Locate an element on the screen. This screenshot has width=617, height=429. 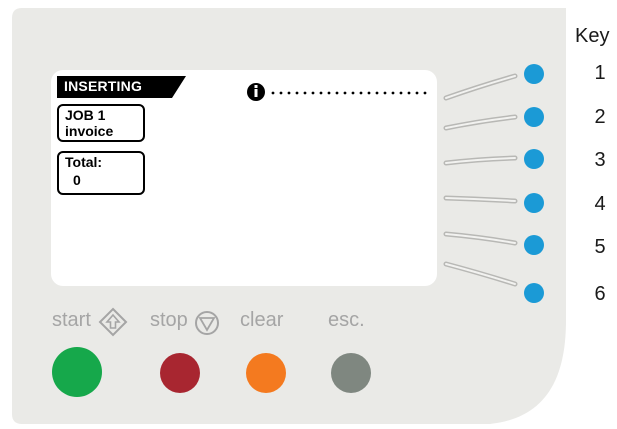
clear-button is located at coordinates (266, 373).